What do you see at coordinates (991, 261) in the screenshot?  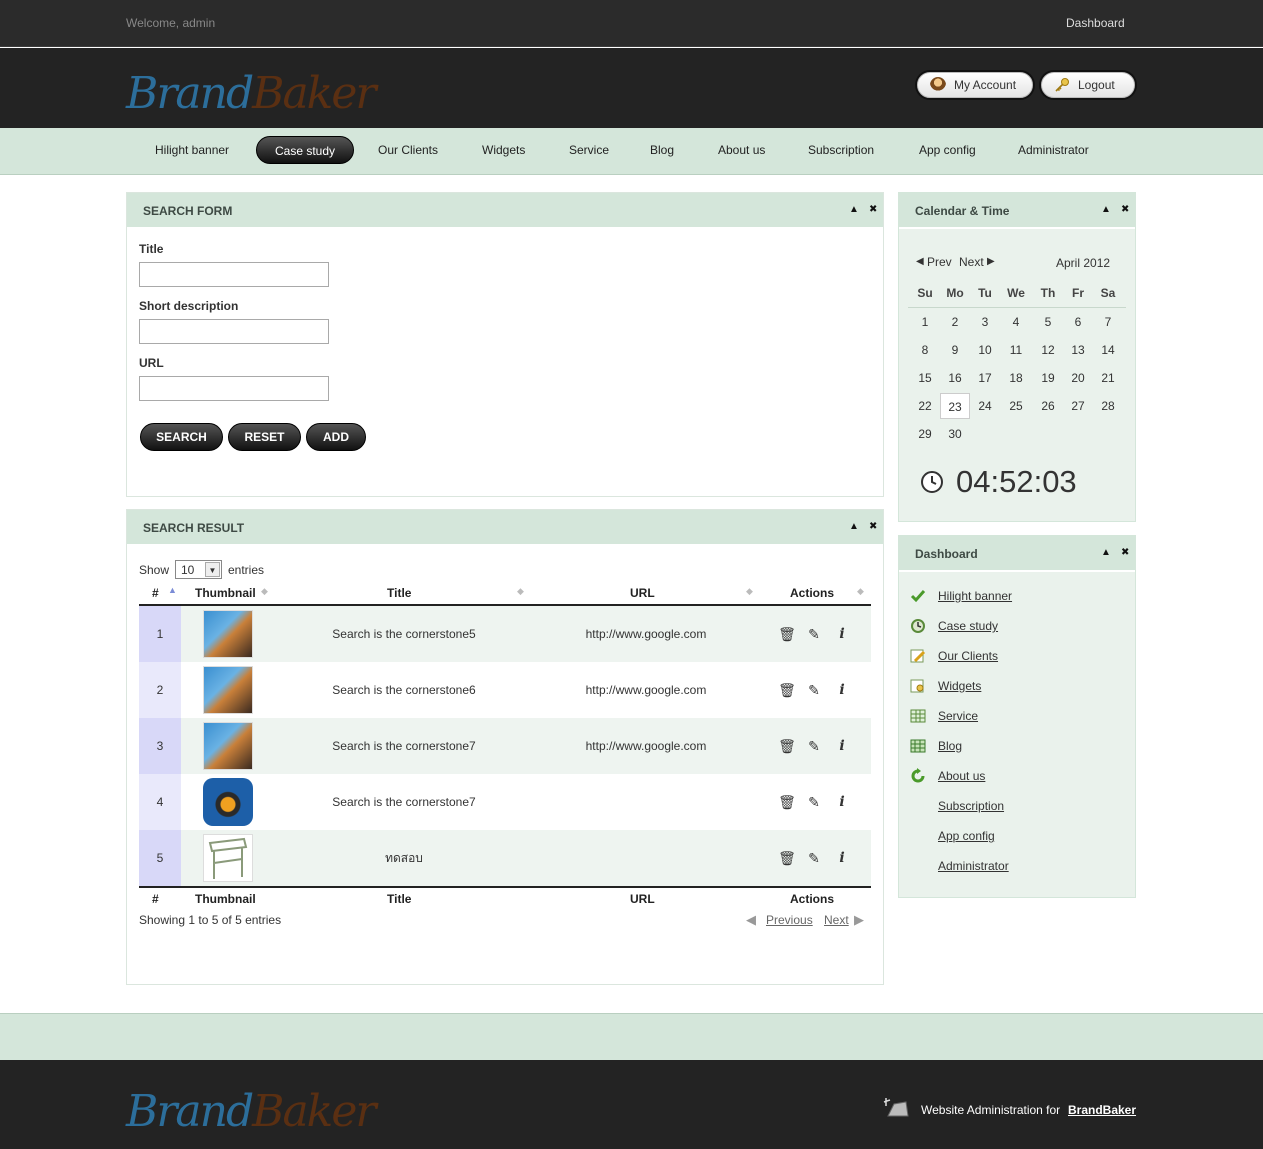 I see `next-arrow-icon: ▶` at bounding box center [991, 261].